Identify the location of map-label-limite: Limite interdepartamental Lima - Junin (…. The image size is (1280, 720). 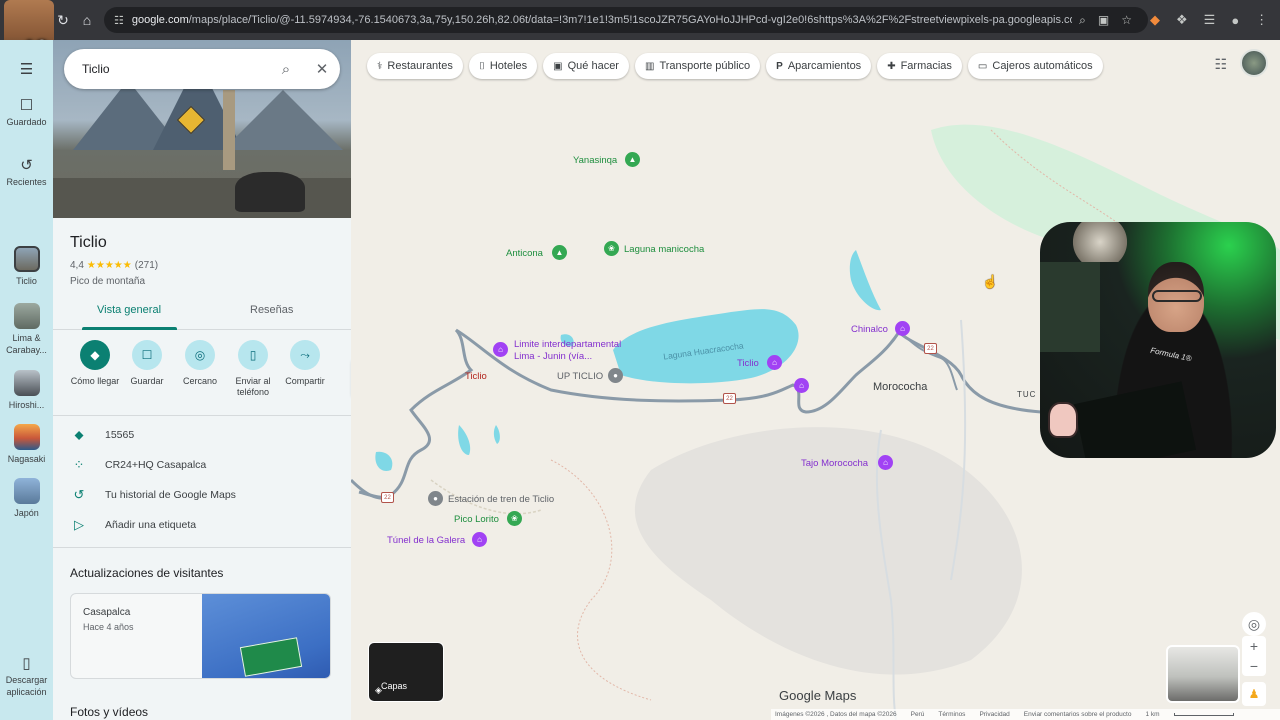
(574, 351).